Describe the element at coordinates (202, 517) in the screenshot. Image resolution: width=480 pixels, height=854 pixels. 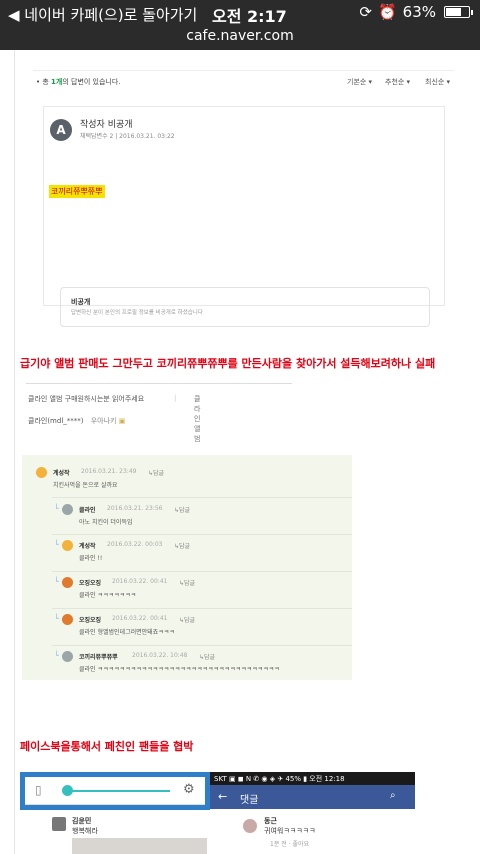
I see `comment-item: 클라인 2016.03.21. 23:56 ↳답글 아노 치킨이 더이득임` at that location.